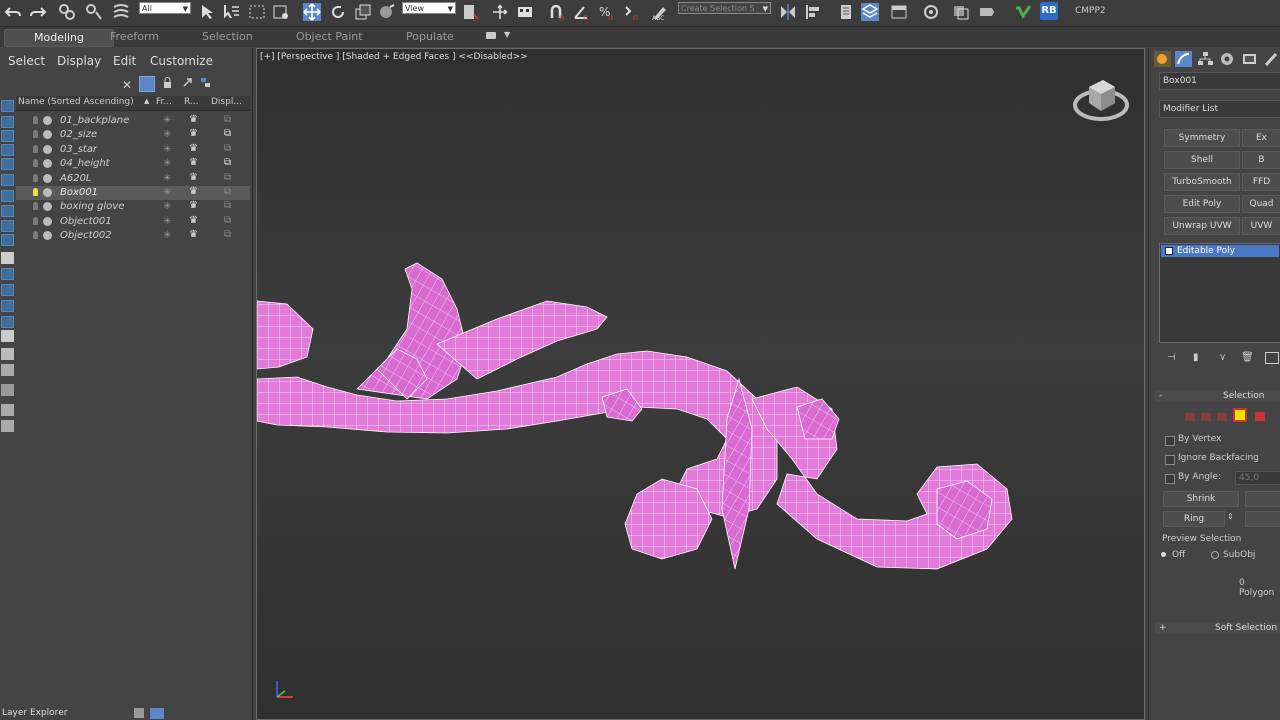 This screenshot has width=1280, height=720. Describe the element at coordinates (7, 122) in the screenshot. I see `display-geometry-icon` at that location.